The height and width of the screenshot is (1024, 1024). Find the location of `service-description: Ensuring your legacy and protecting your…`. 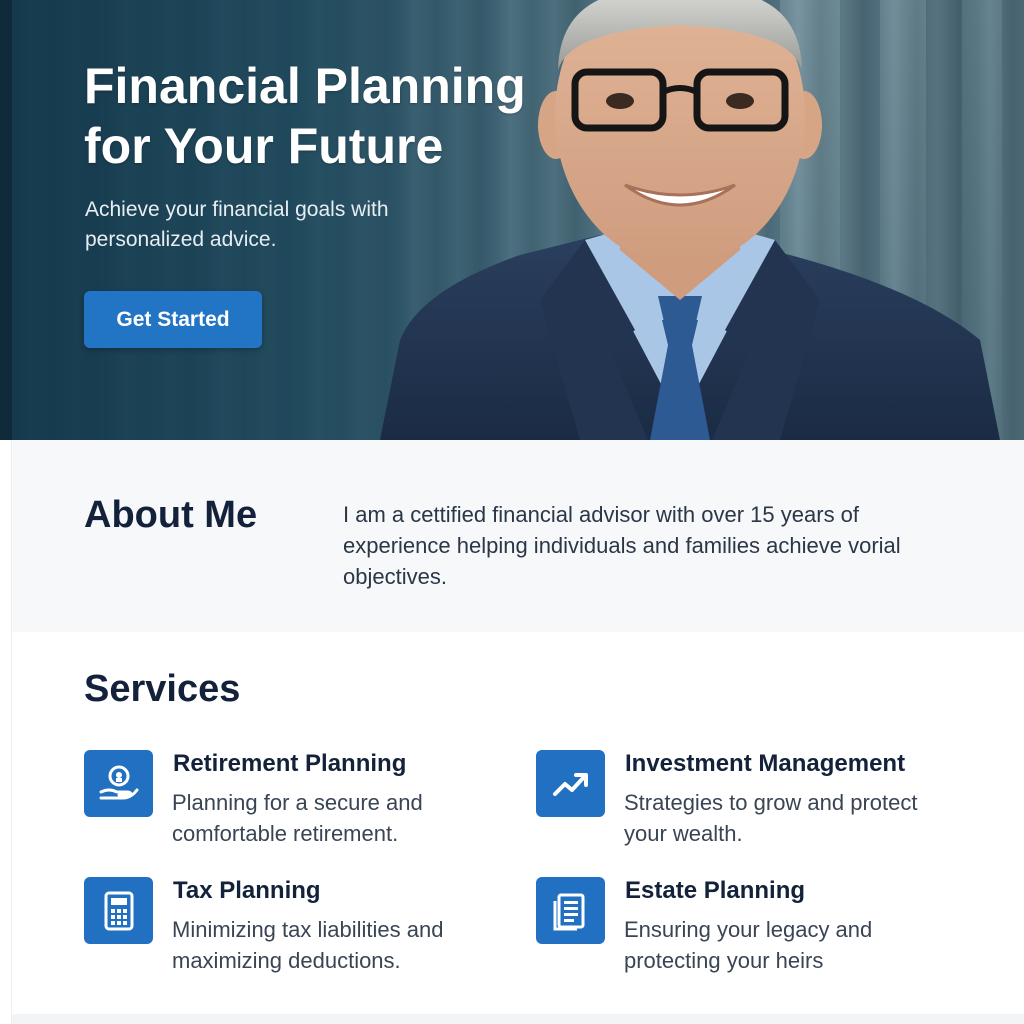

service-description: Ensuring your legacy and protecting your… is located at coordinates (748, 945).